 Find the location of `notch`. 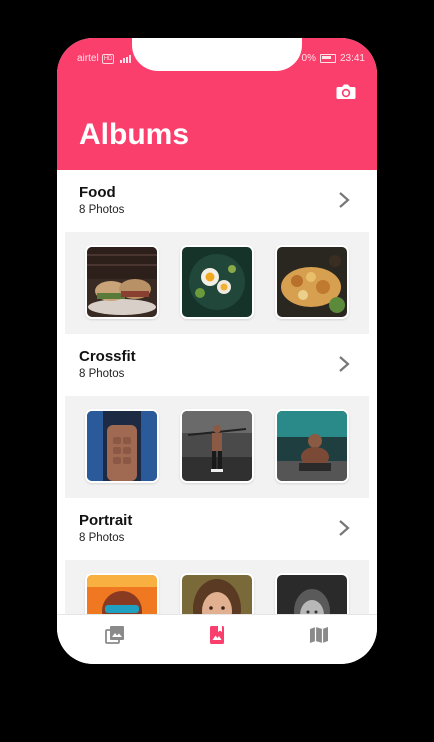

notch is located at coordinates (217, 54).